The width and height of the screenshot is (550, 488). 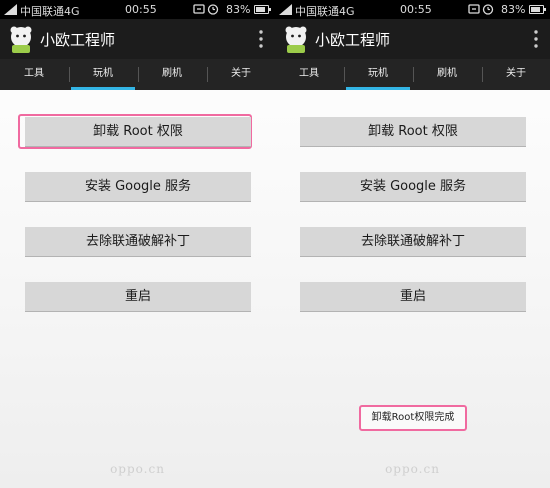 What do you see at coordinates (413, 418) in the screenshot?
I see `toast-message: 卸载Root权限完成` at bounding box center [413, 418].